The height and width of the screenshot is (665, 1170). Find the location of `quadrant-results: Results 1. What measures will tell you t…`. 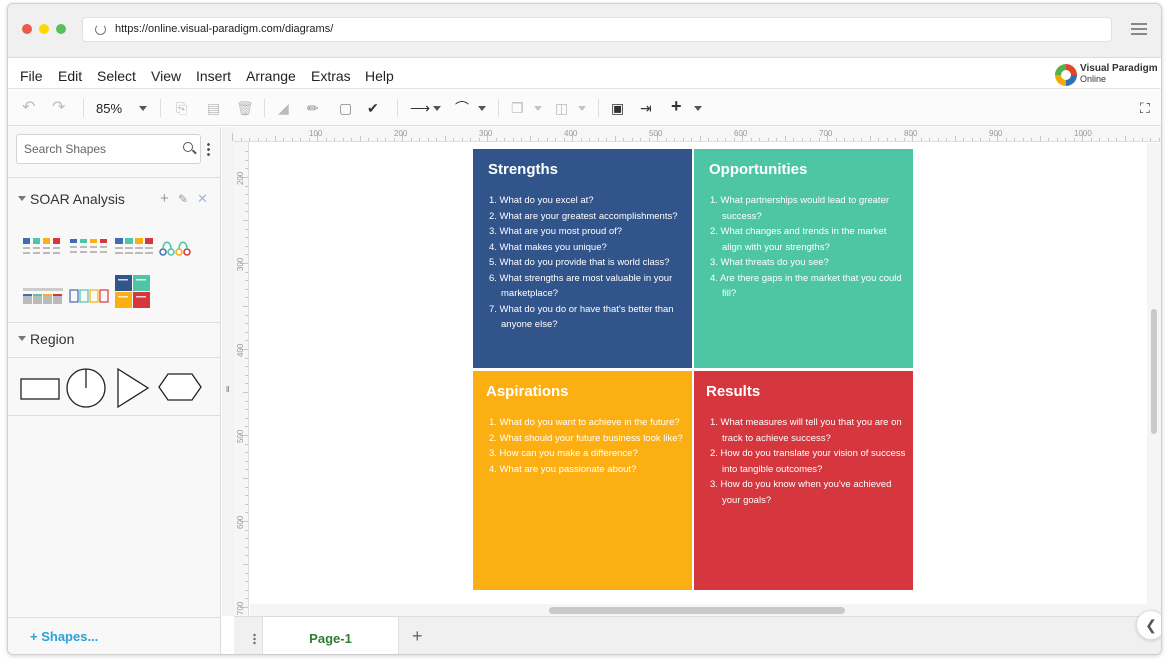

quadrant-results: Results 1. What measures will tell you t… is located at coordinates (803, 480).